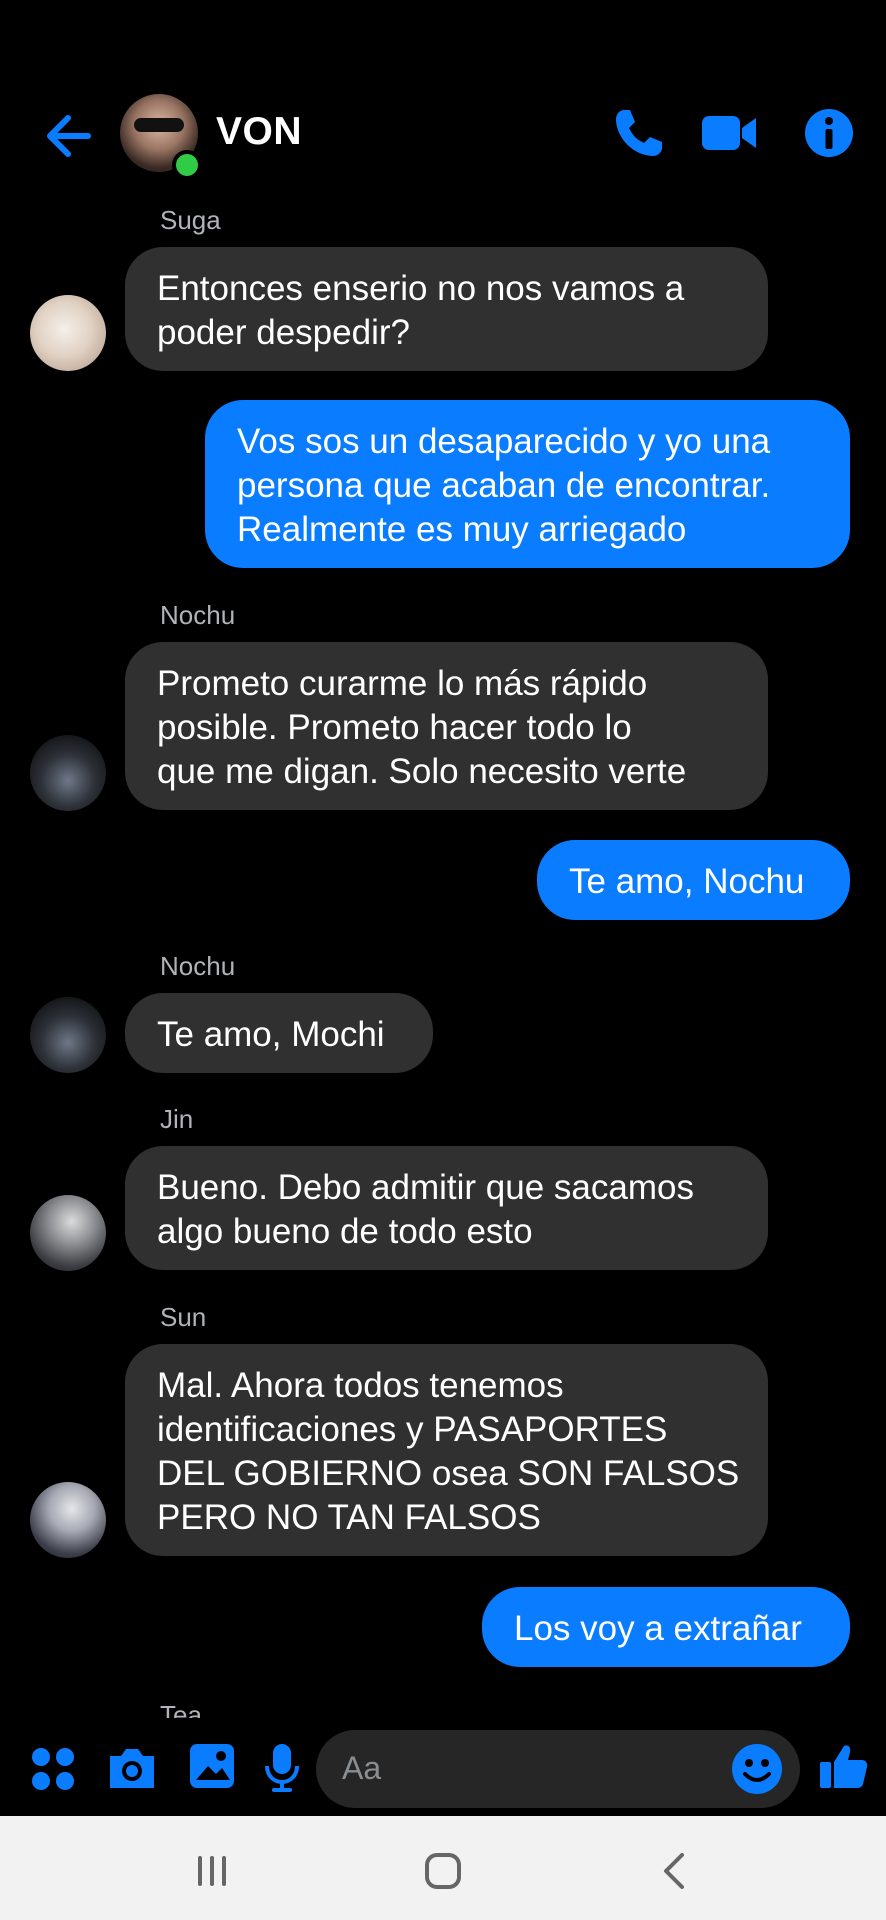 The width and height of the screenshot is (886, 1920). Describe the element at coordinates (425, 1187) in the screenshot. I see `message-line: Bueno. Debo admitir que sacamos` at that location.